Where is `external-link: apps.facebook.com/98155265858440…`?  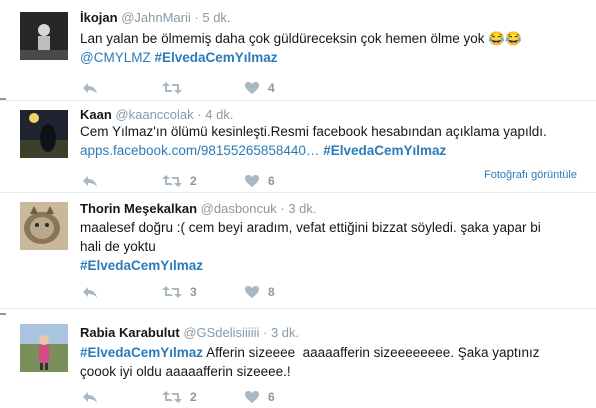 external-link: apps.facebook.com/98155265858440… is located at coordinates (199, 150).